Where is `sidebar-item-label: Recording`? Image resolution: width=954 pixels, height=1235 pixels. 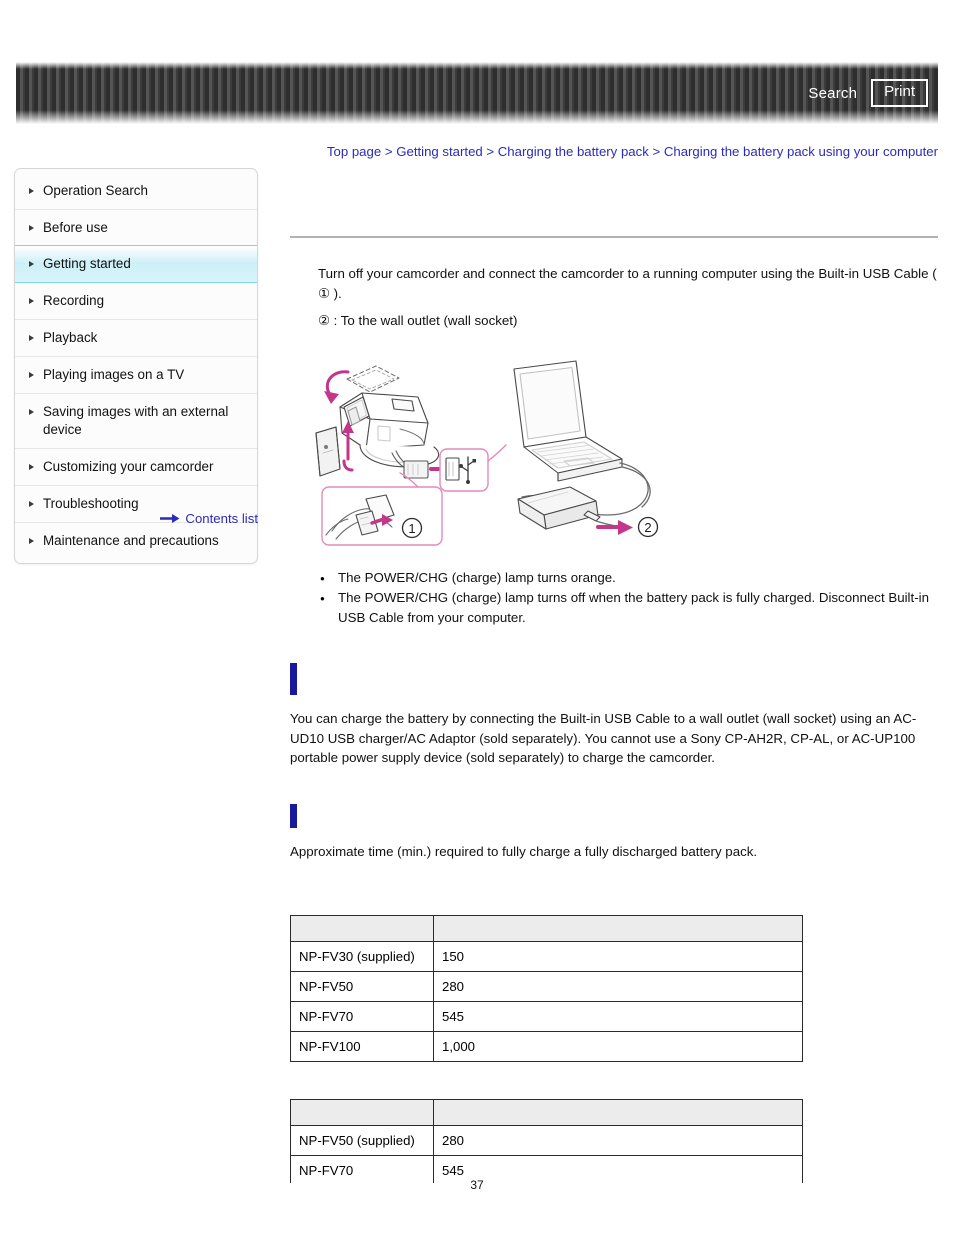 sidebar-item-label: Recording is located at coordinates (74, 300).